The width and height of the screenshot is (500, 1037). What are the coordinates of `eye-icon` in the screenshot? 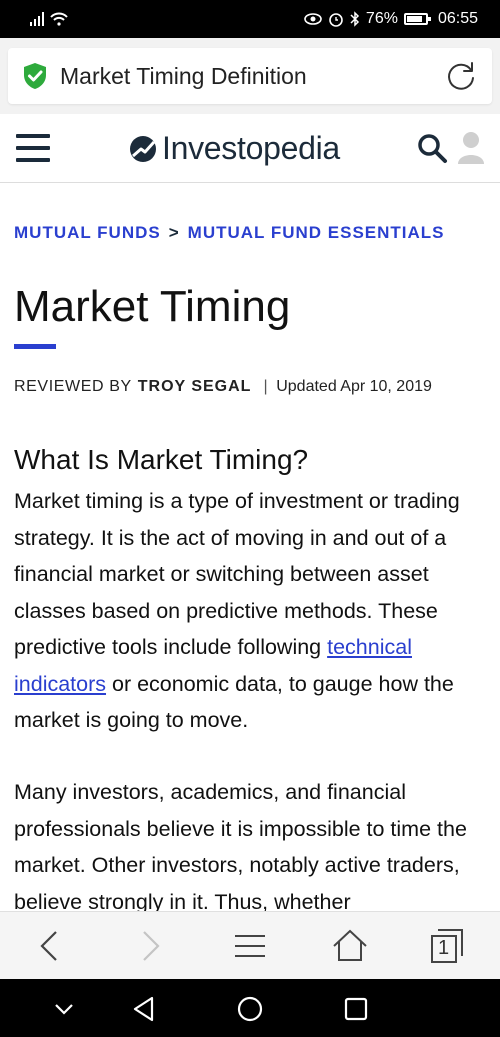 It's located at (313, 19).